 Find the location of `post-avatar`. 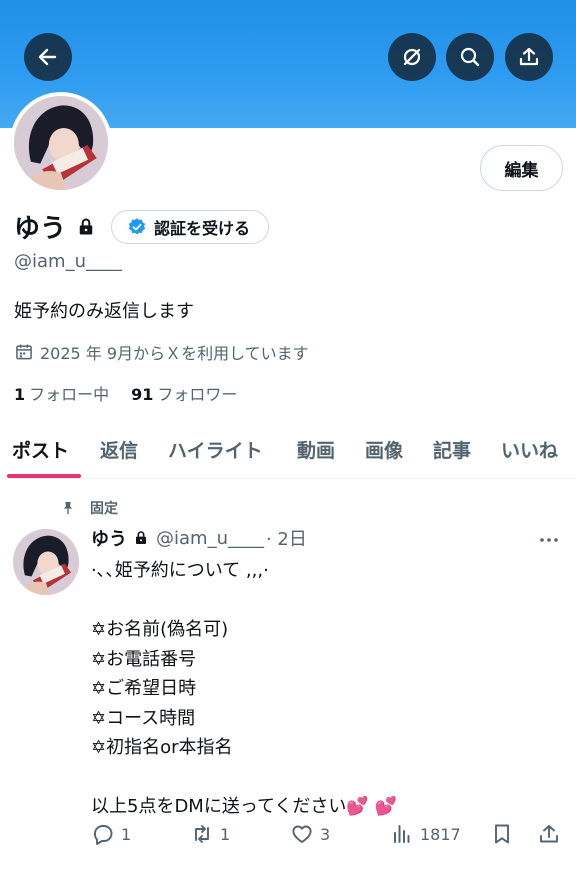

post-avatar is located at coordinates (46, 562).